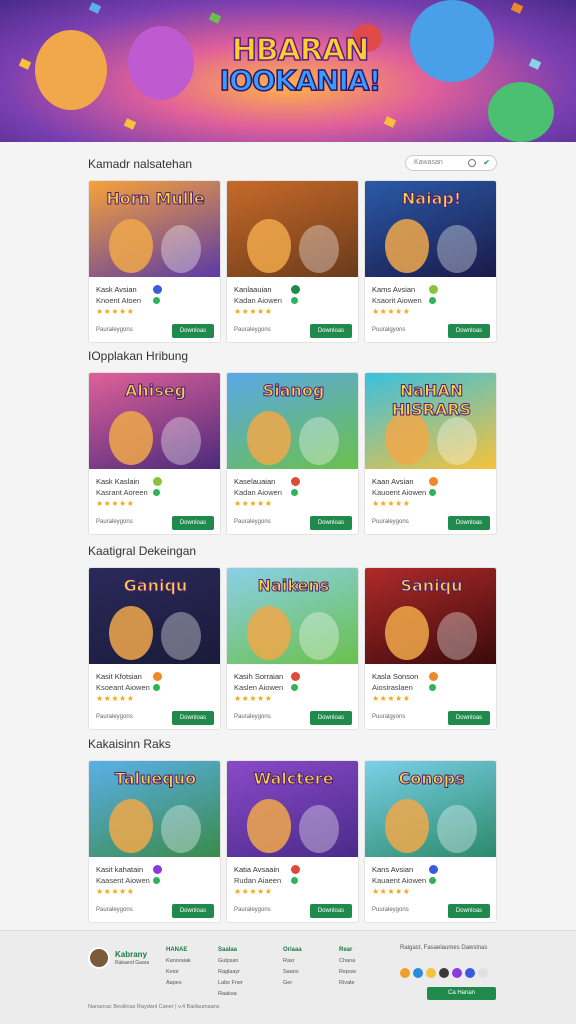  I want to click on footer-link: Raglaayr, so click(230, 972).